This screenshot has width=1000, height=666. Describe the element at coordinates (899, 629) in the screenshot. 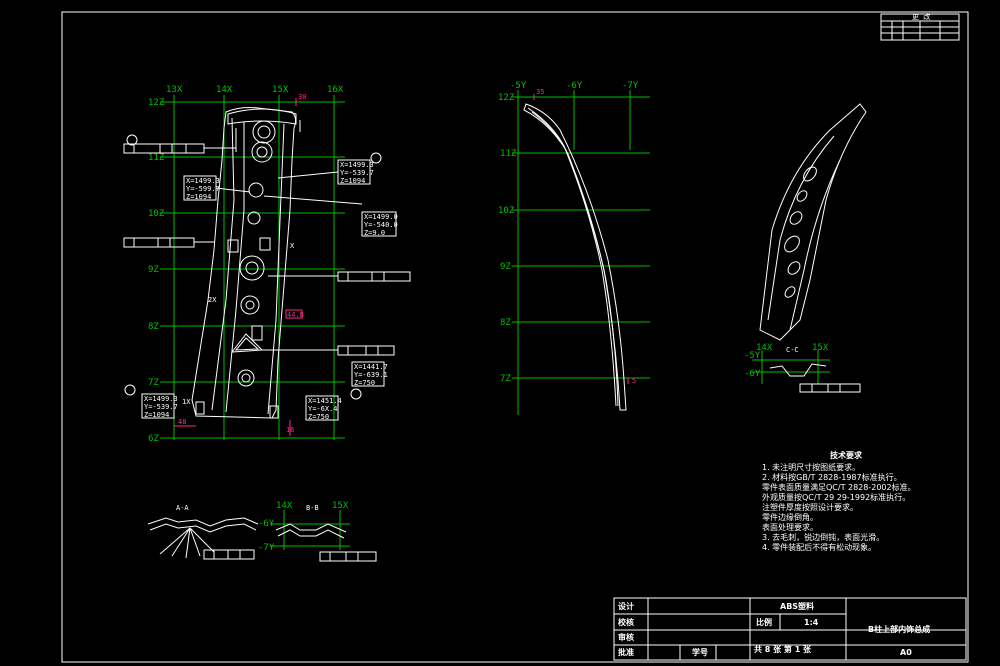

I see `tb-part-name: B柱上部内饰总成` at that location.